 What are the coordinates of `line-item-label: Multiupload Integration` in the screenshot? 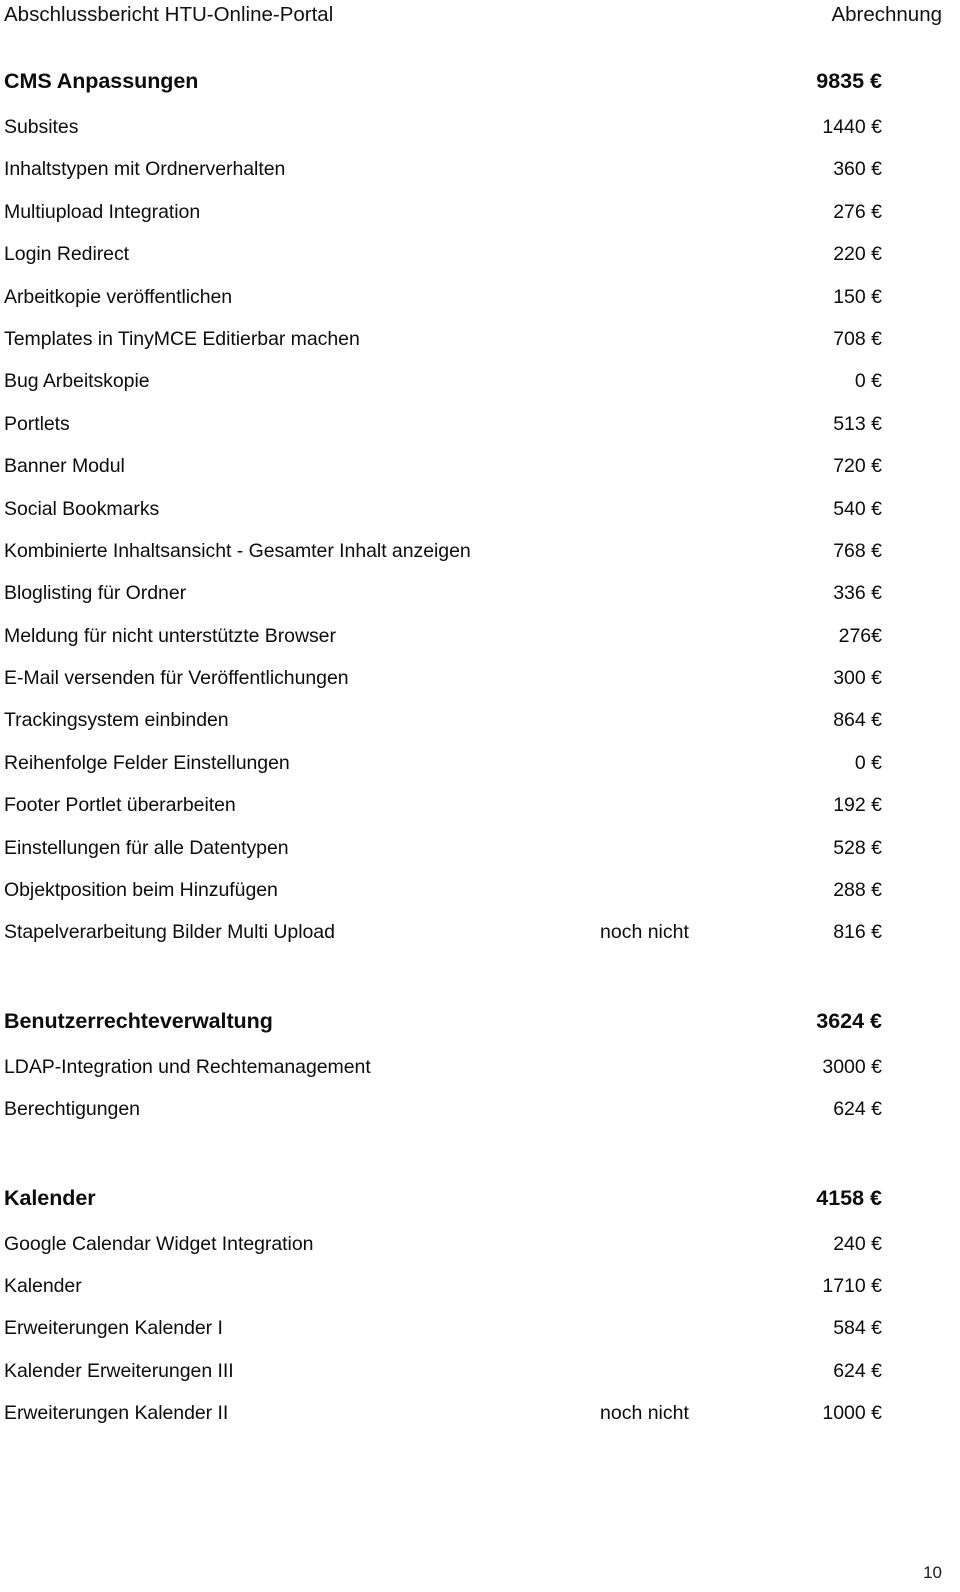 It's located at (102, 211).